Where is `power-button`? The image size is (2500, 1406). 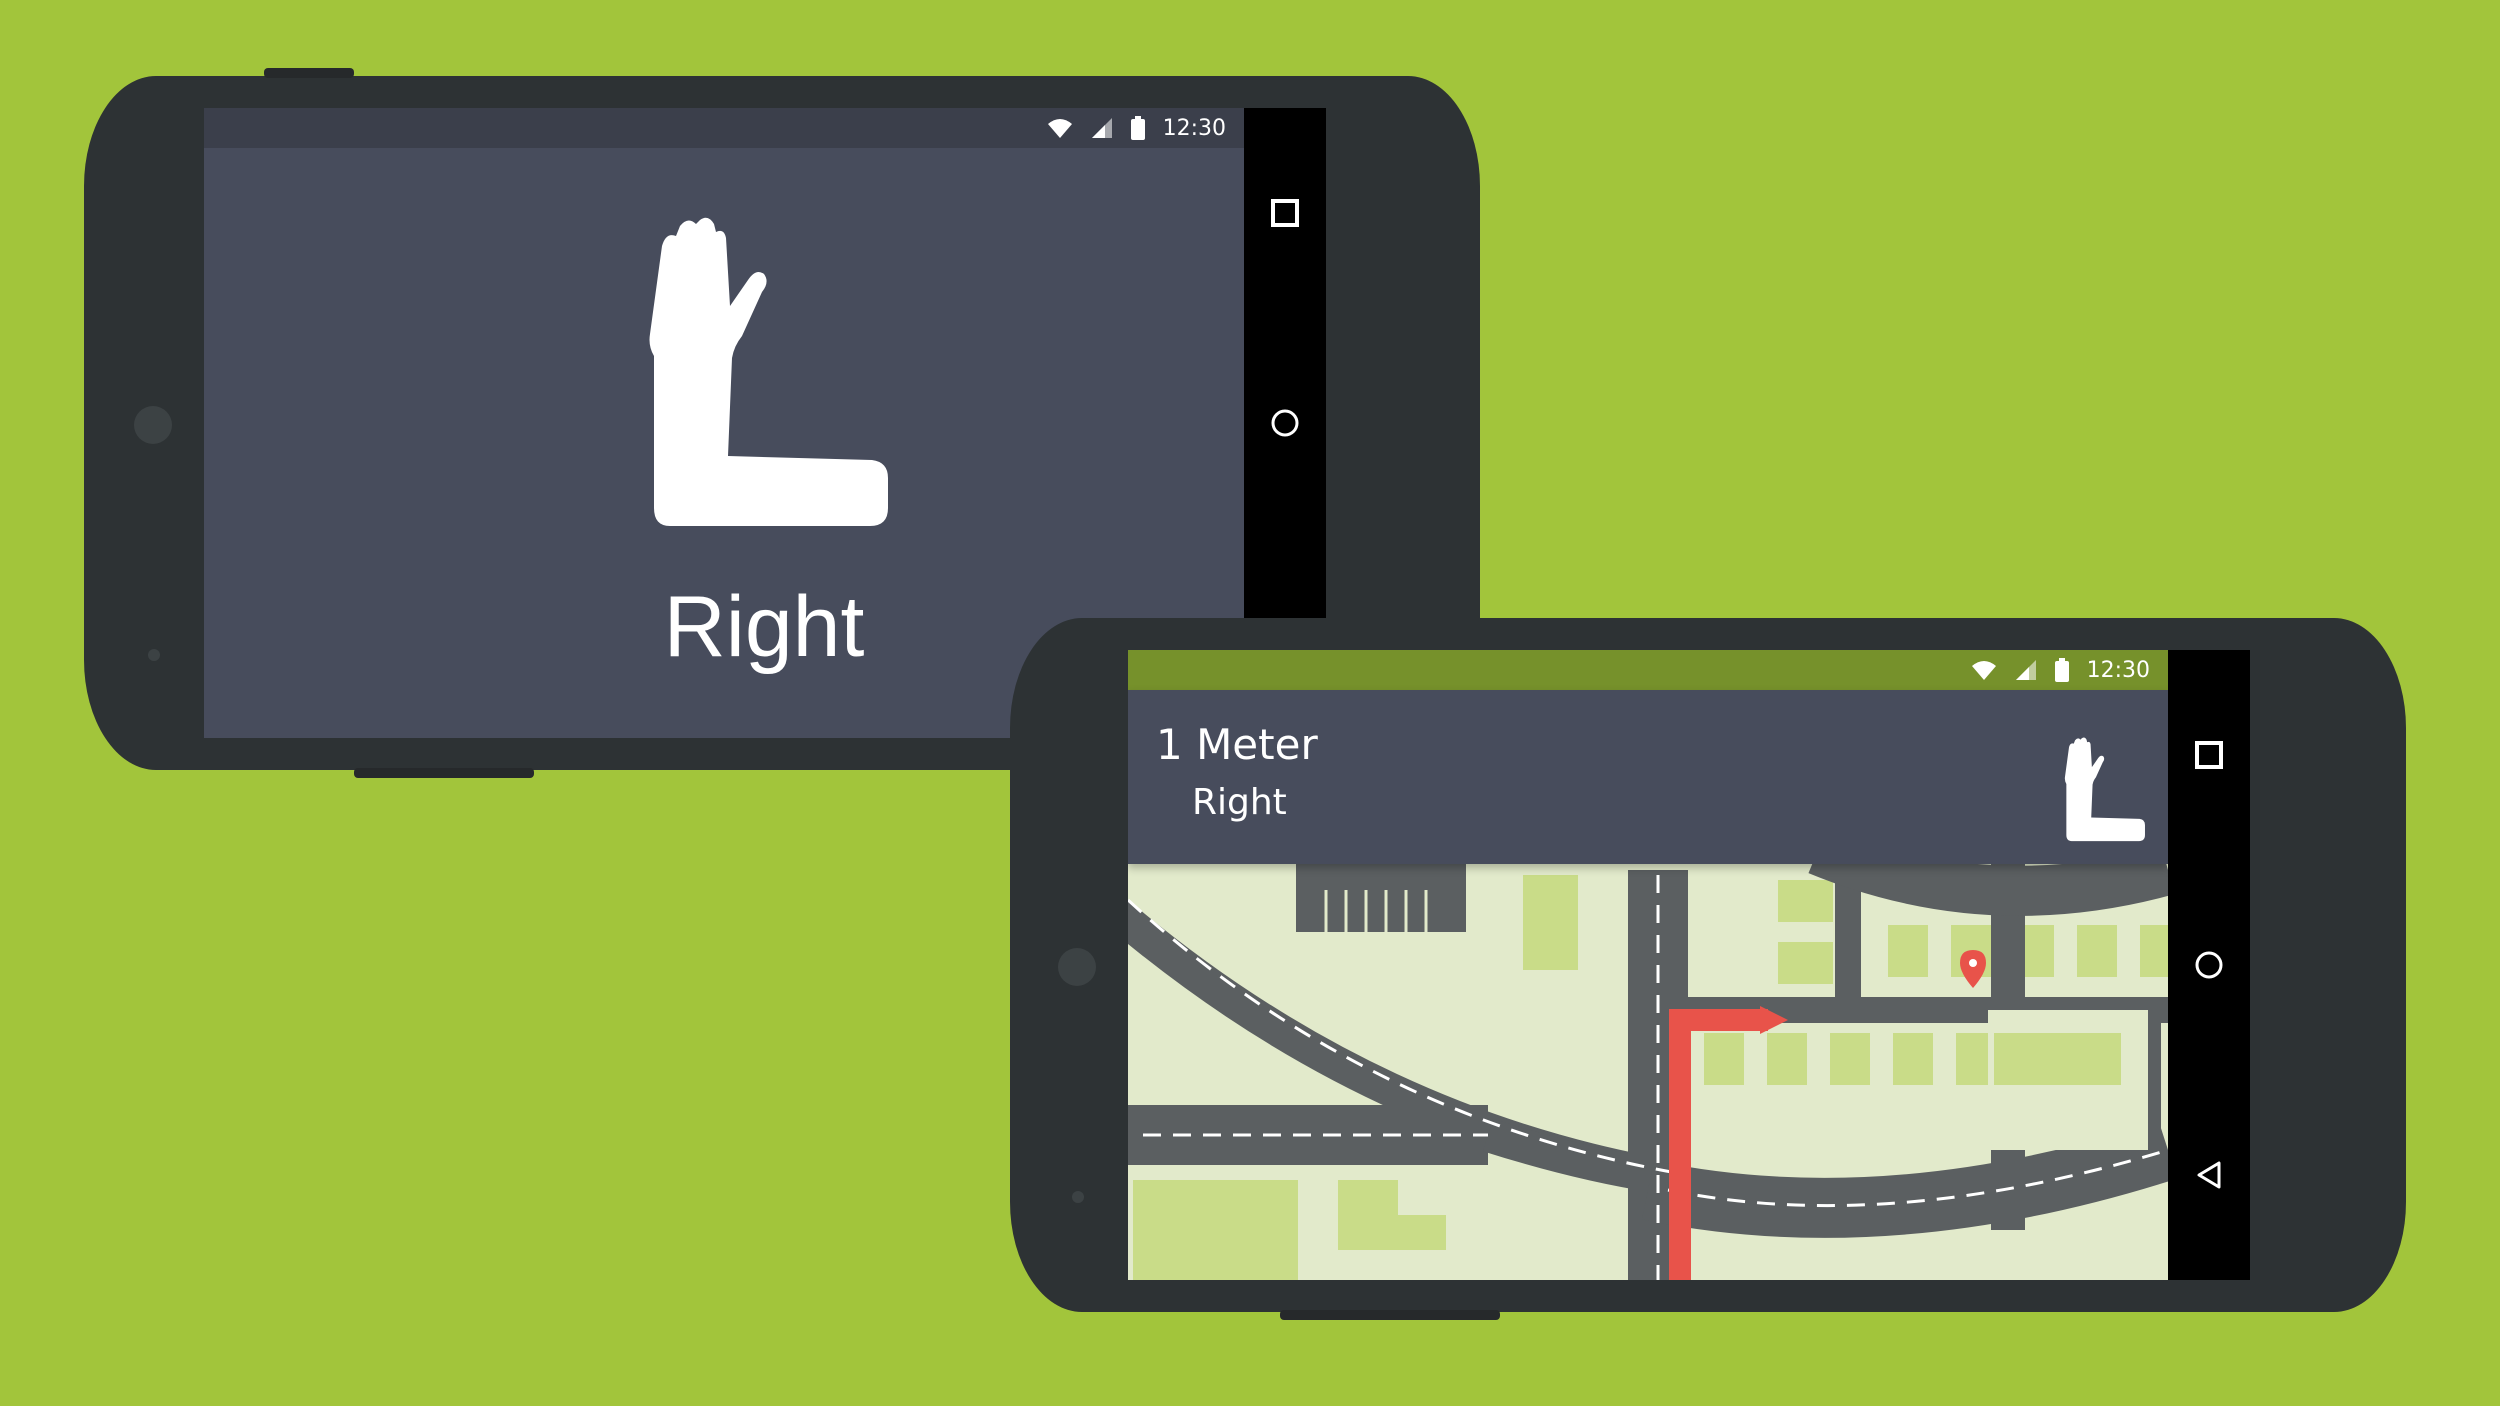 power-button is located at coordinates (309, 73).